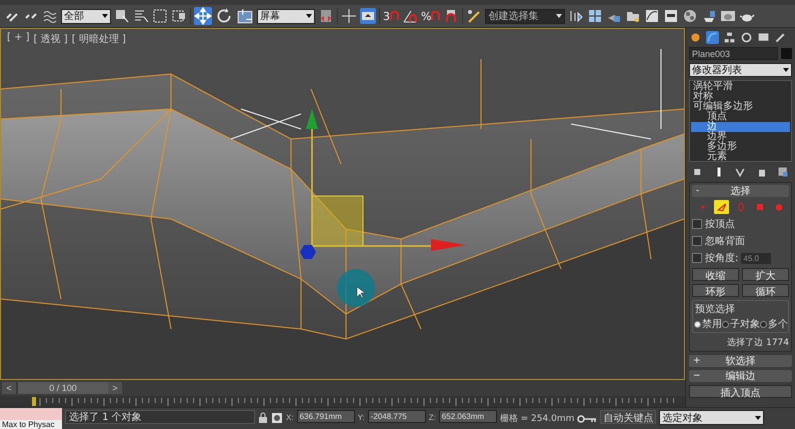  Describe the element at coordinates (765, 290) in the screenshot. I see `selection-spinner-button: 循环` at that location.